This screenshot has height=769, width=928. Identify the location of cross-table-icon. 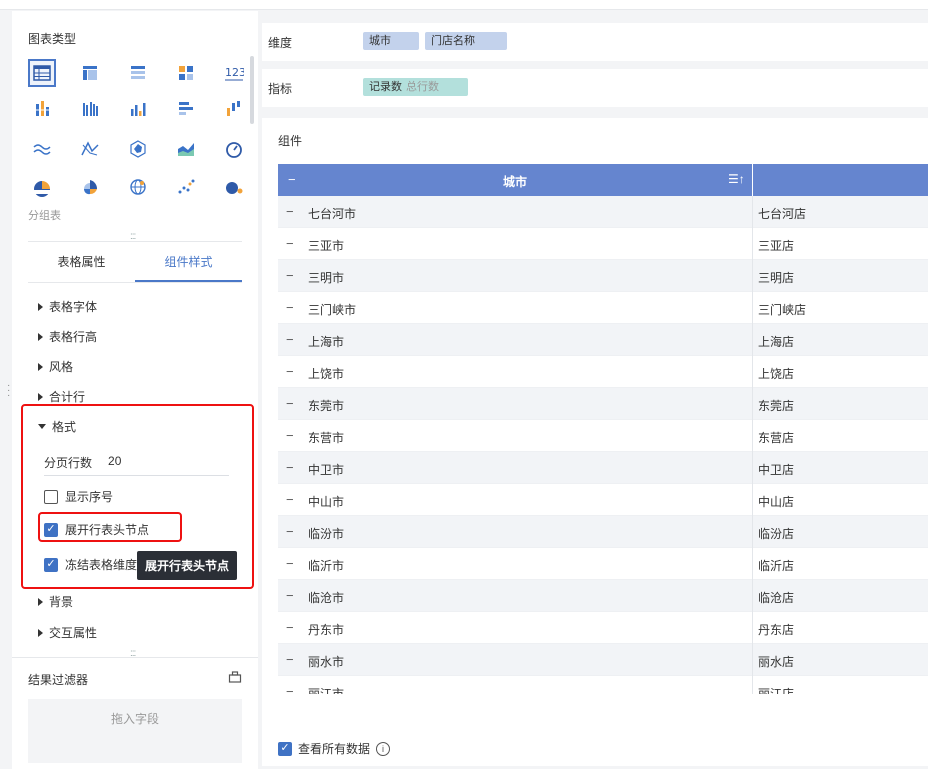
(90, 73).